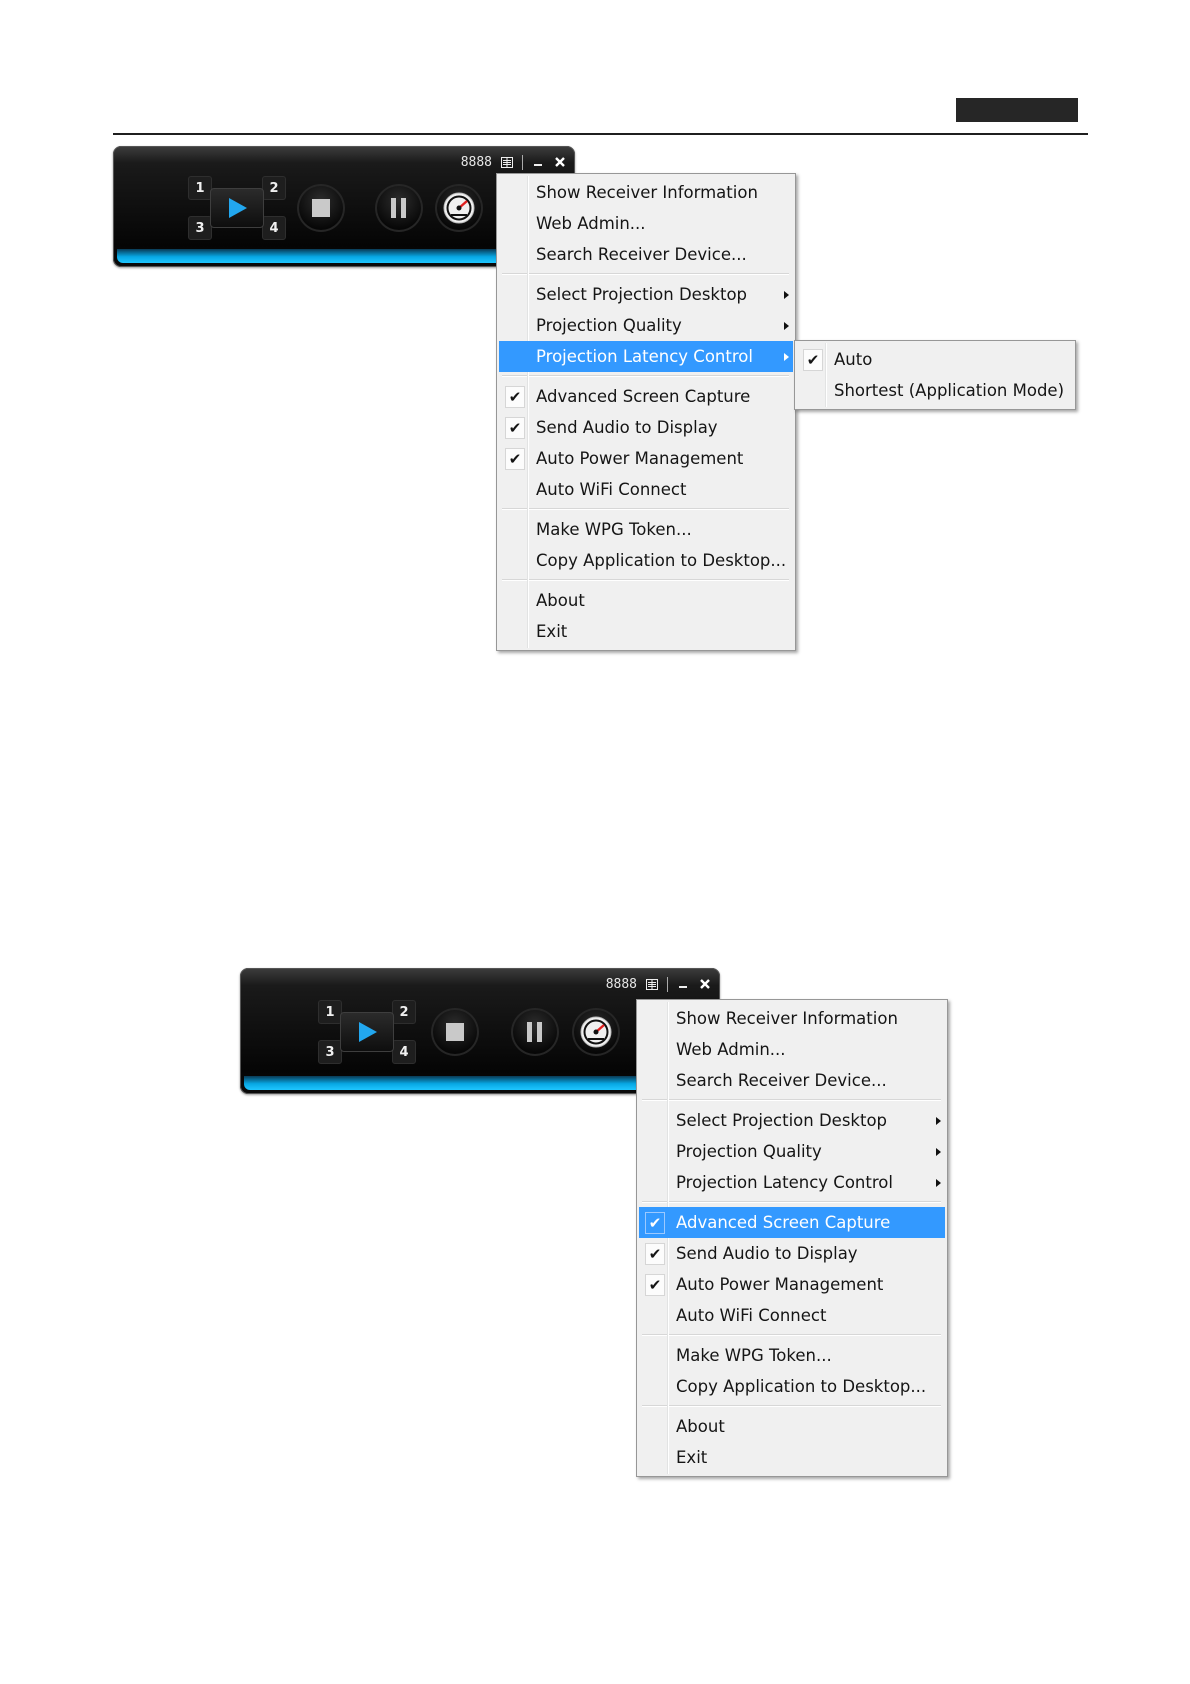  I want to click on latency-submenu: ✔ Auto Shortest (Application Mode), so click(935, 375).